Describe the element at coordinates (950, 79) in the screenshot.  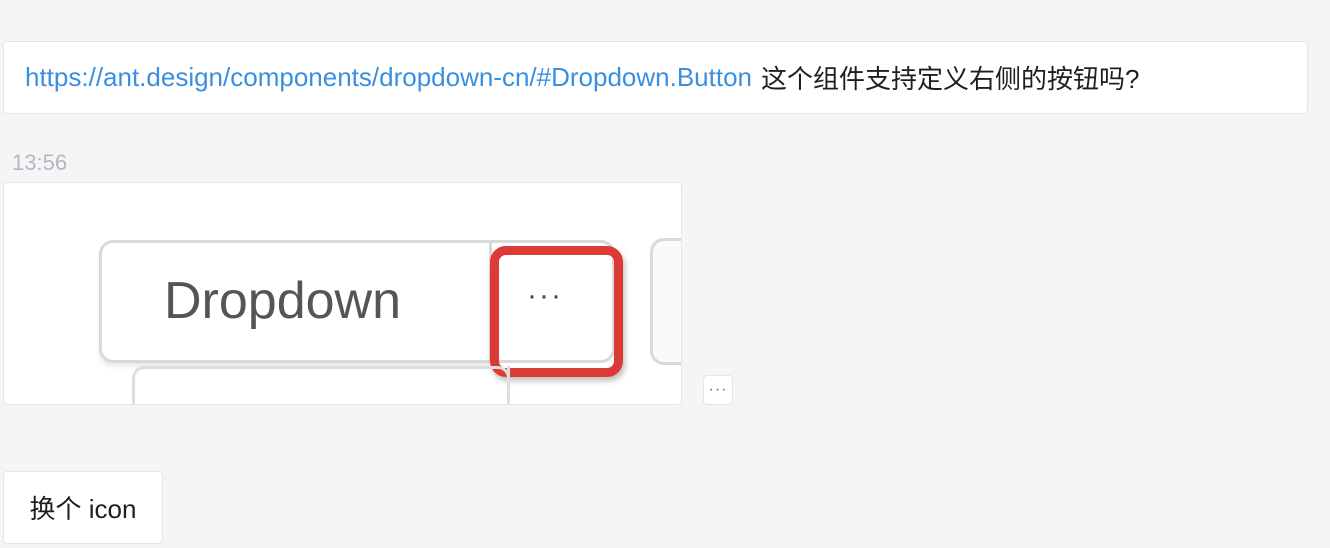
I see `message-text: 这个组件支持定义右侧的按钮吗?` at that location.